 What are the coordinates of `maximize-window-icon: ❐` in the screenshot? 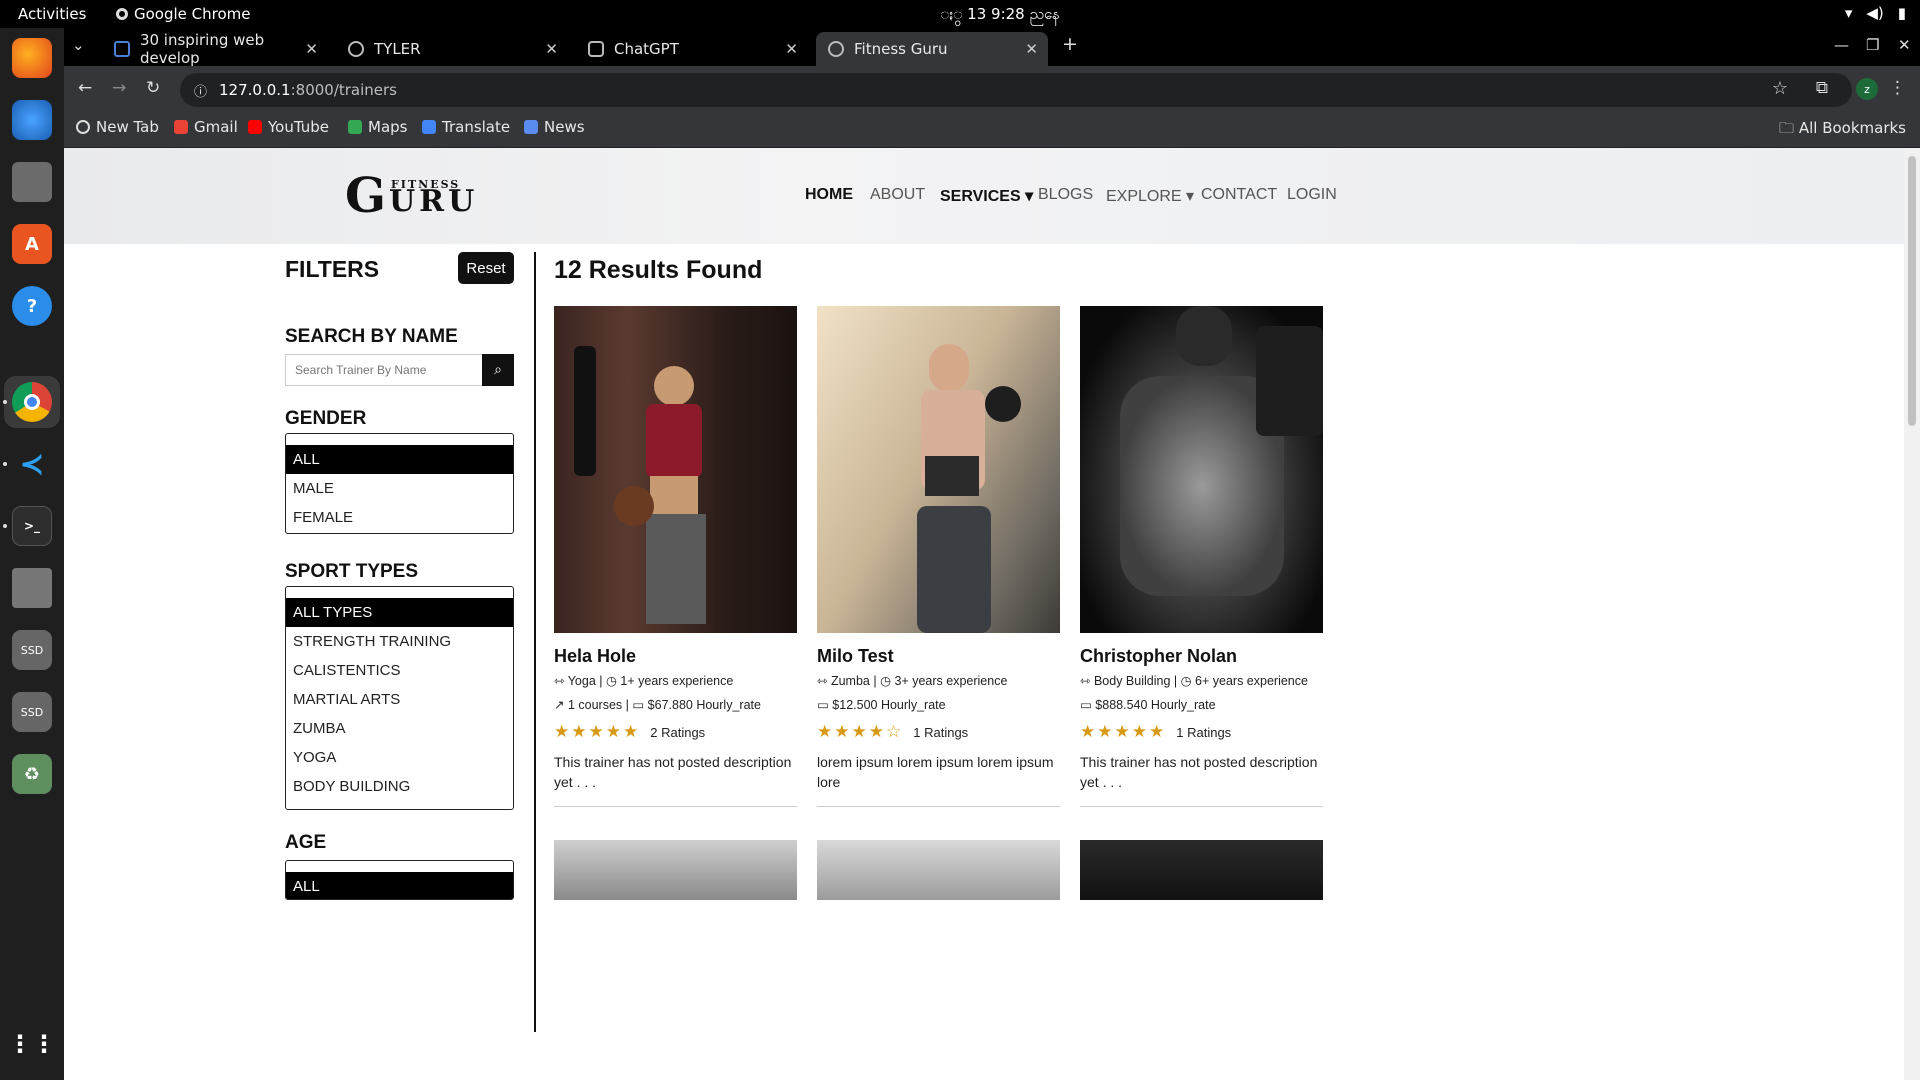 It's located at (1872, 45).